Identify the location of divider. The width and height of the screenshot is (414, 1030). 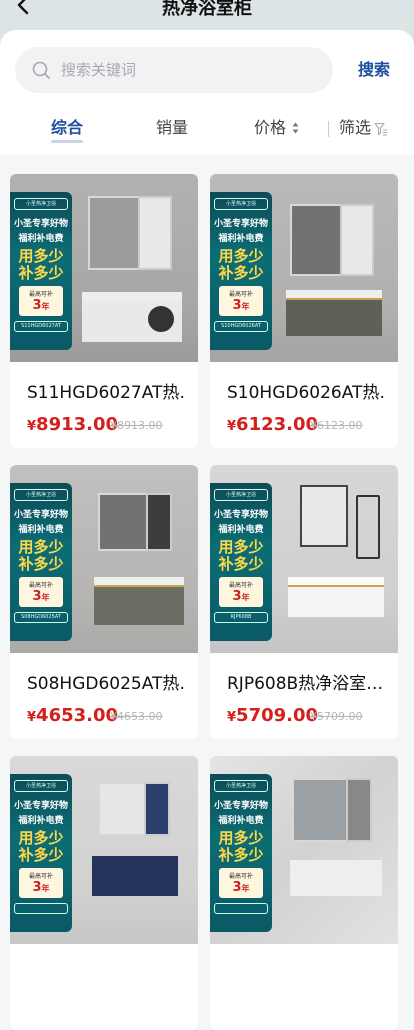
(328, 129).